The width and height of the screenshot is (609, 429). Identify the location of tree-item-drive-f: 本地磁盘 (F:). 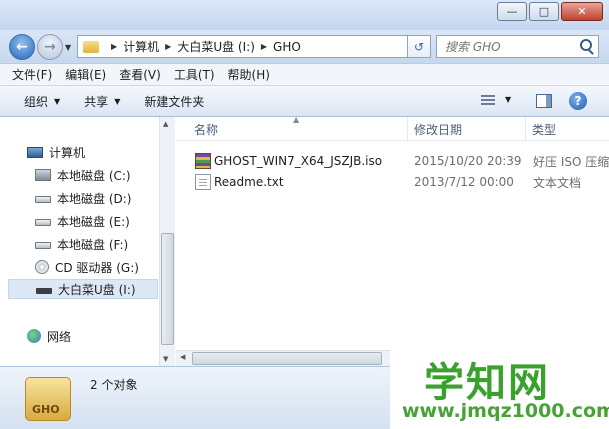
(79, 244).